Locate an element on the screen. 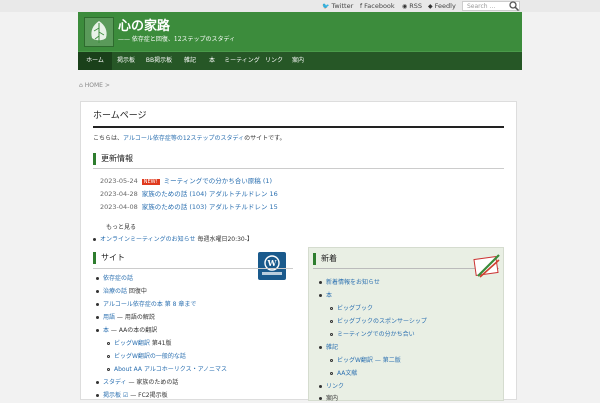 The width and height of the screenshot is (600, 403). more-link: もっと見る is located at coordinates (121, 226).